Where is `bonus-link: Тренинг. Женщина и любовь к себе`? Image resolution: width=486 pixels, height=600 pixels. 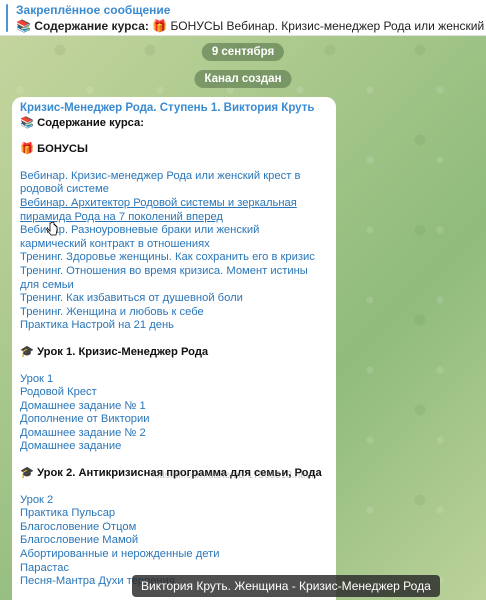
bonus-link: Тренинг. Женщина и любовь к себе is located at coordinates (174, 313).